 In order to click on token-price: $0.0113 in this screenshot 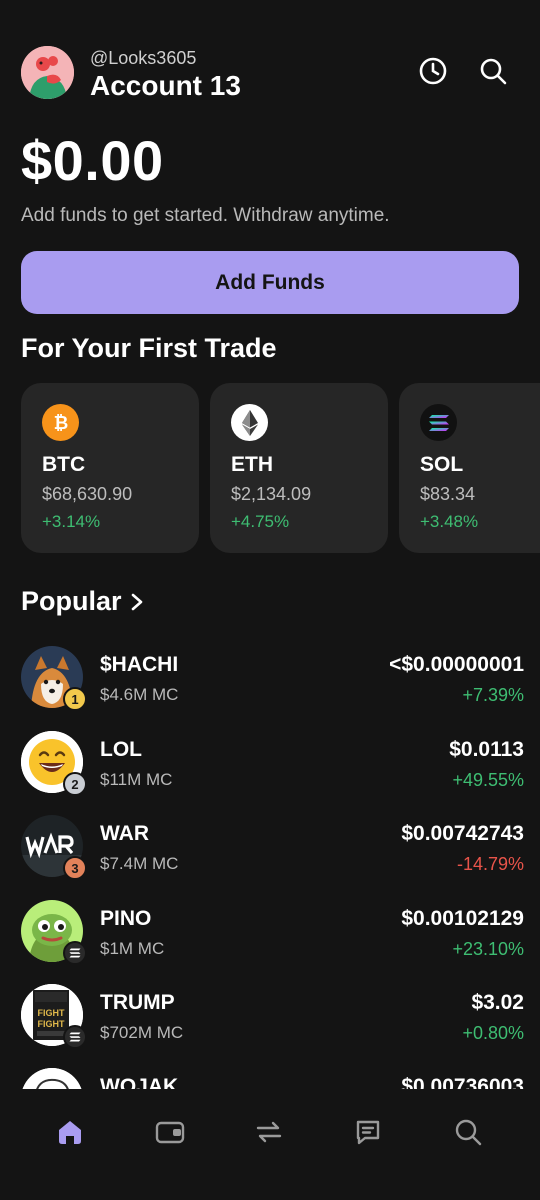, I will do `click(486, 749)`.